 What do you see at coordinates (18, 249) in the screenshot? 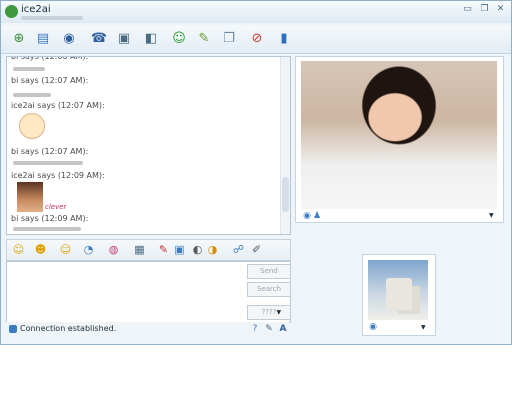
I see `emoticon-icon: ☺` at bounding box center [18, 249].